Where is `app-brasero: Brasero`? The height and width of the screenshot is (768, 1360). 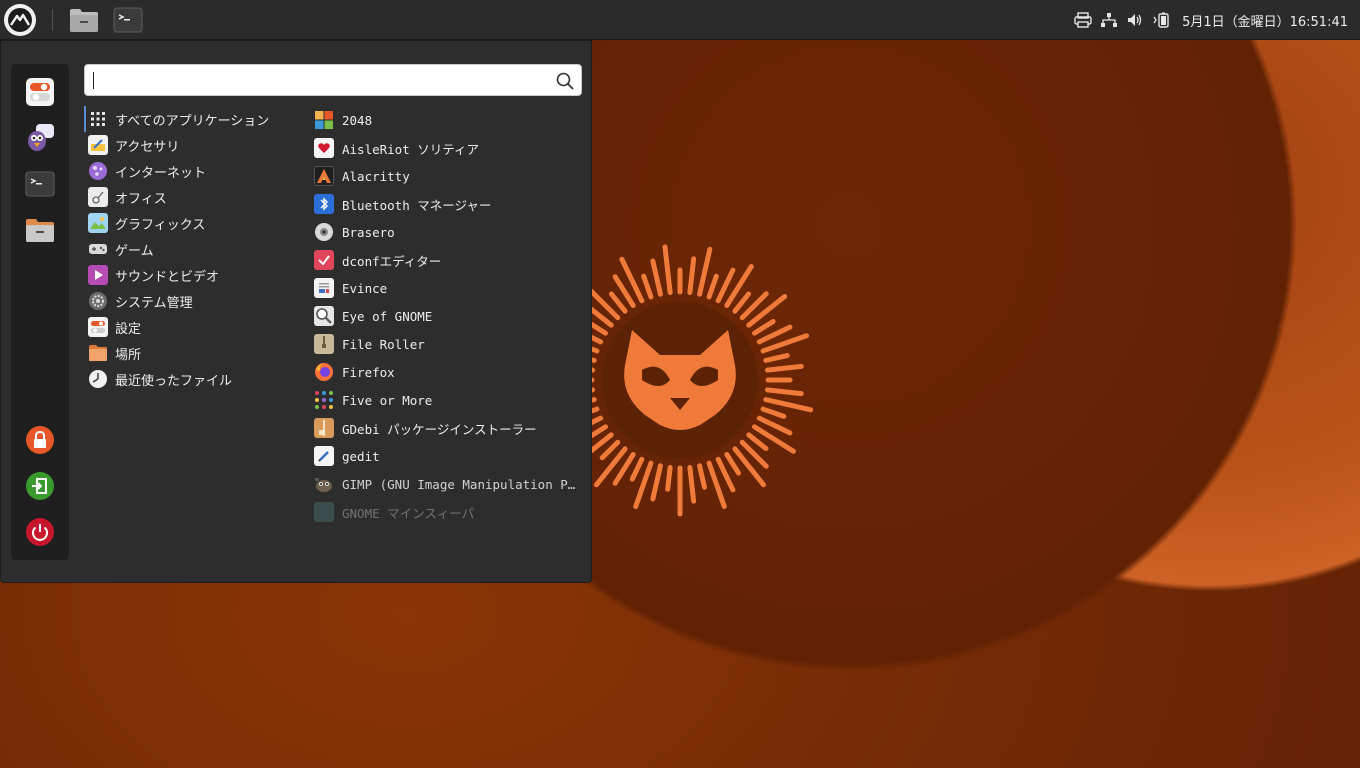 app-brasero: Brasero is located at coordinates (449, 232).